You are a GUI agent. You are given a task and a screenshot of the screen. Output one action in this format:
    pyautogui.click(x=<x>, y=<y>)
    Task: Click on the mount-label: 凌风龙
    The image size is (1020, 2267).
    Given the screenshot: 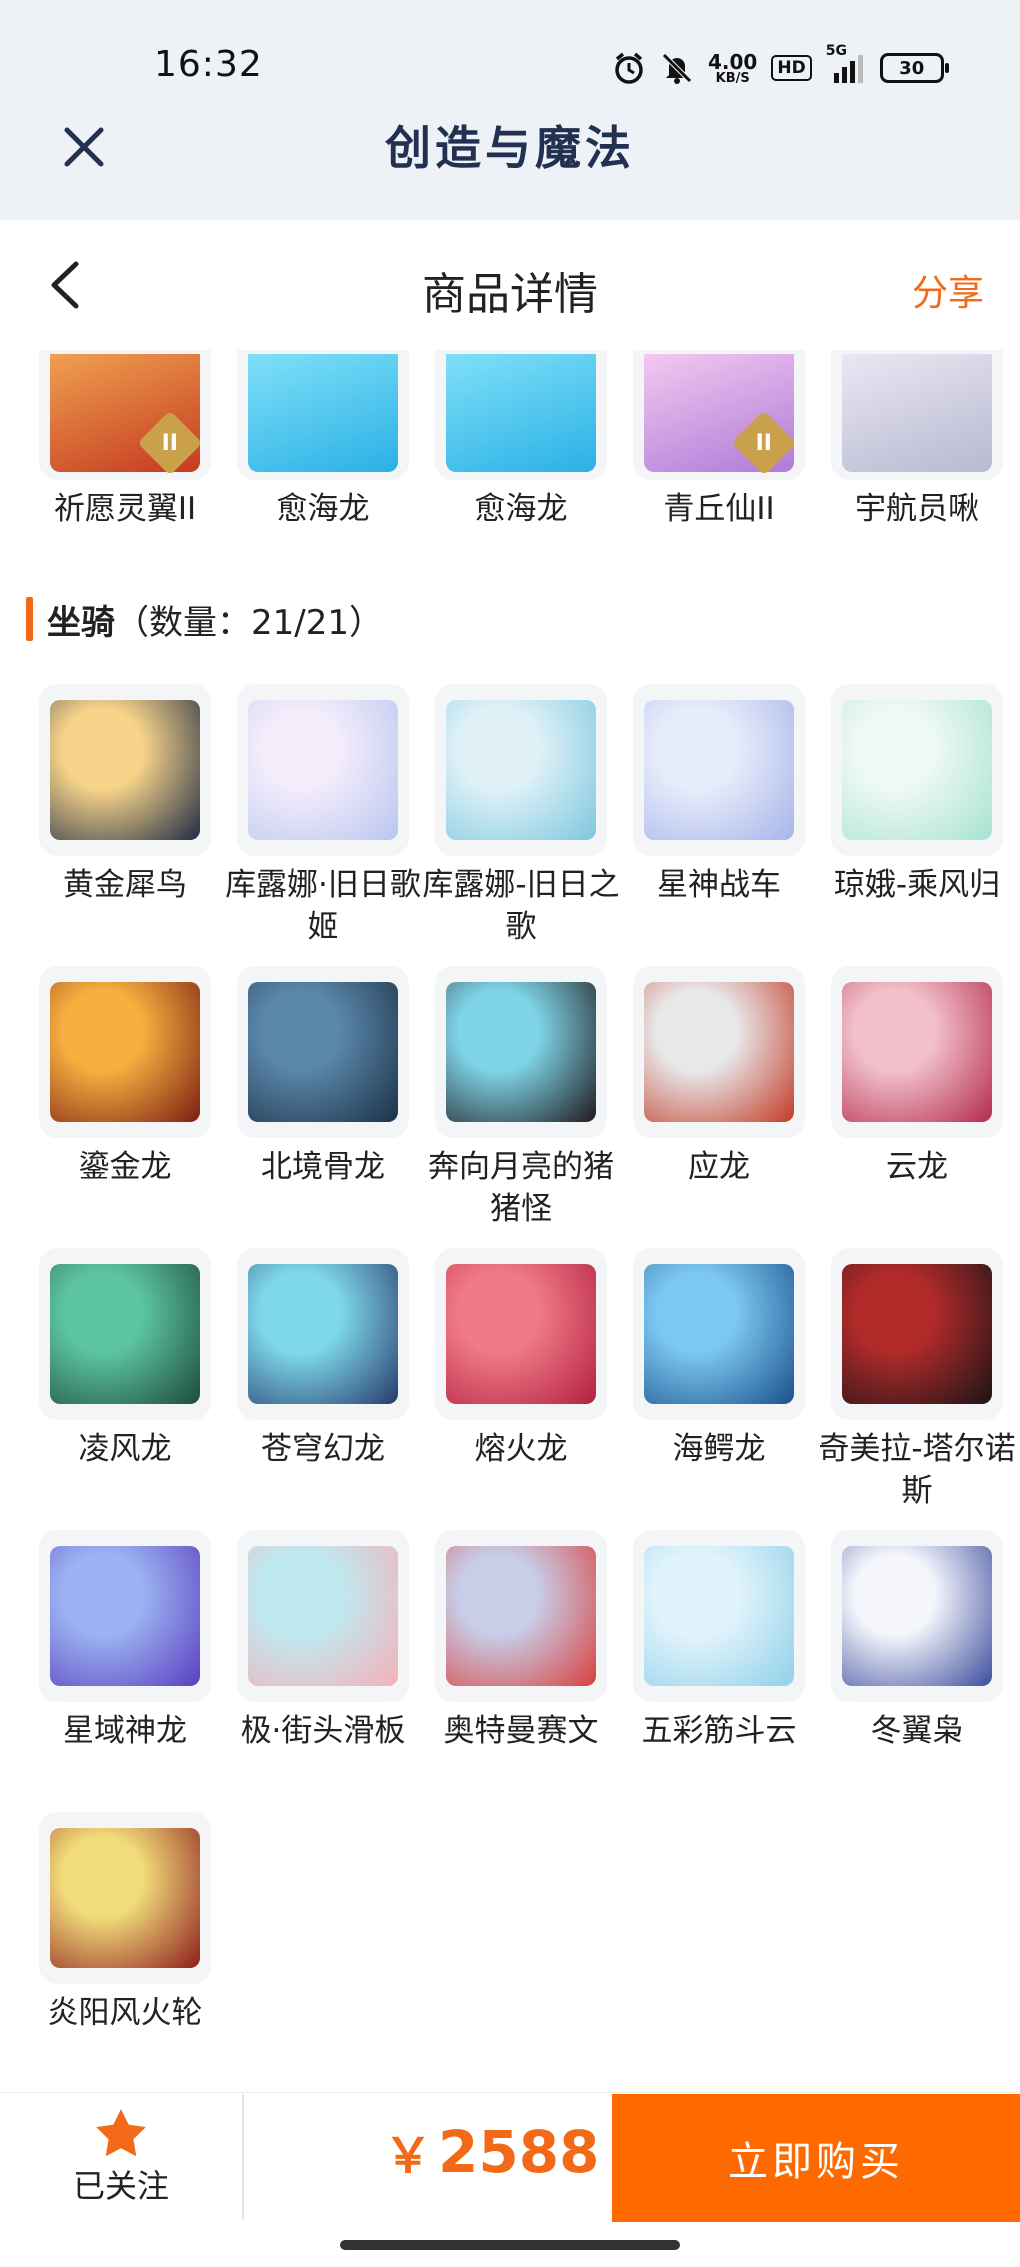 What is the action you would take?
    pyautogui.click(x=125, y=1449)
    